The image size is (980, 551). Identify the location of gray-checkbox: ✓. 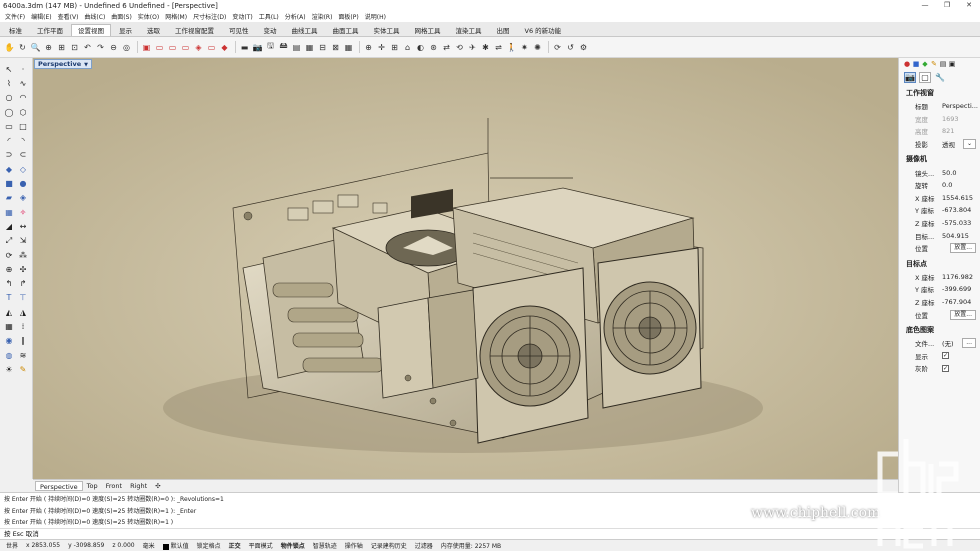
(945, 368).